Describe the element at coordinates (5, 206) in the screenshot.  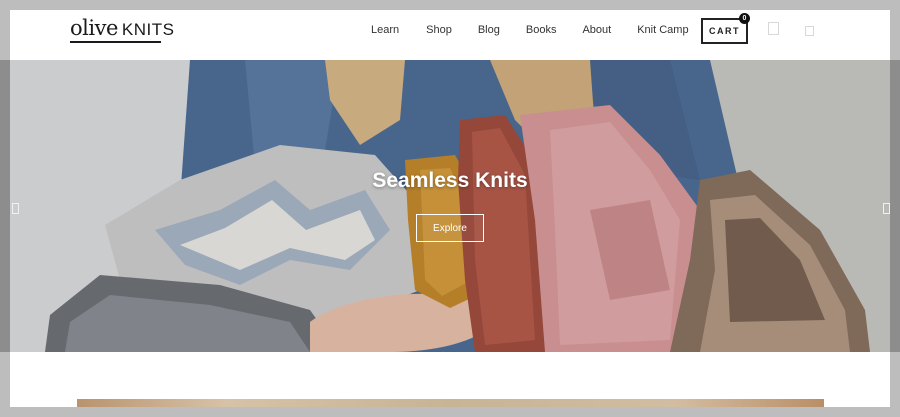
I see `frame-shade-left` at that location.